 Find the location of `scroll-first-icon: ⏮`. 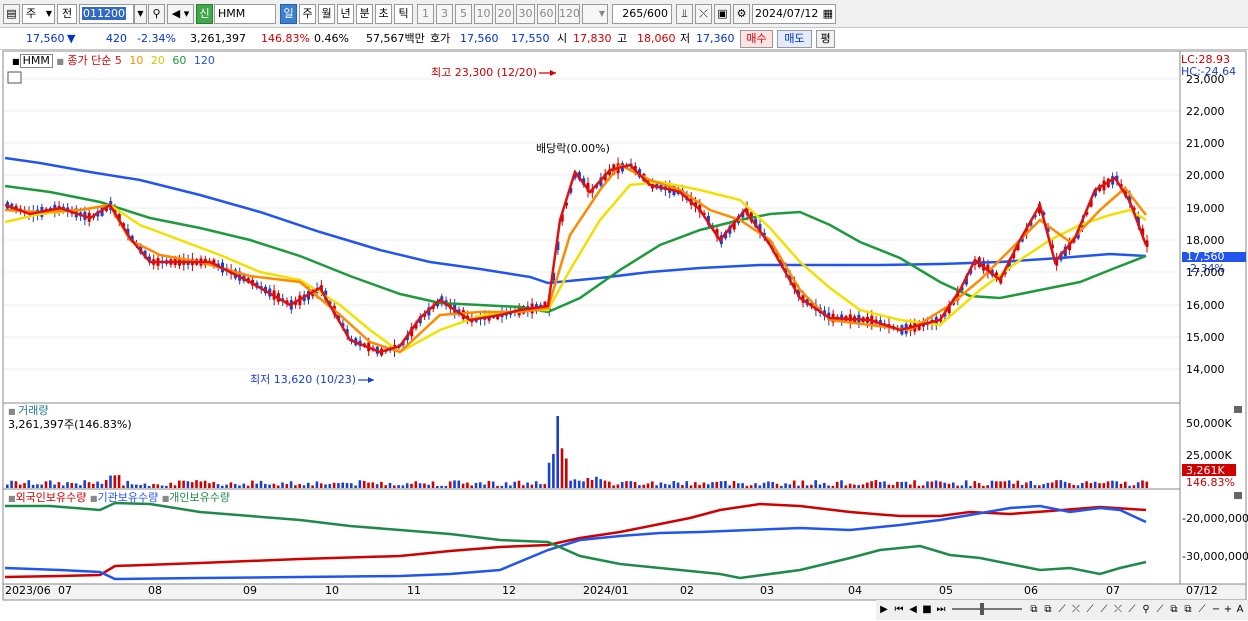

scroll-first-icon: ⏮ is located at coordinates (899, 609).